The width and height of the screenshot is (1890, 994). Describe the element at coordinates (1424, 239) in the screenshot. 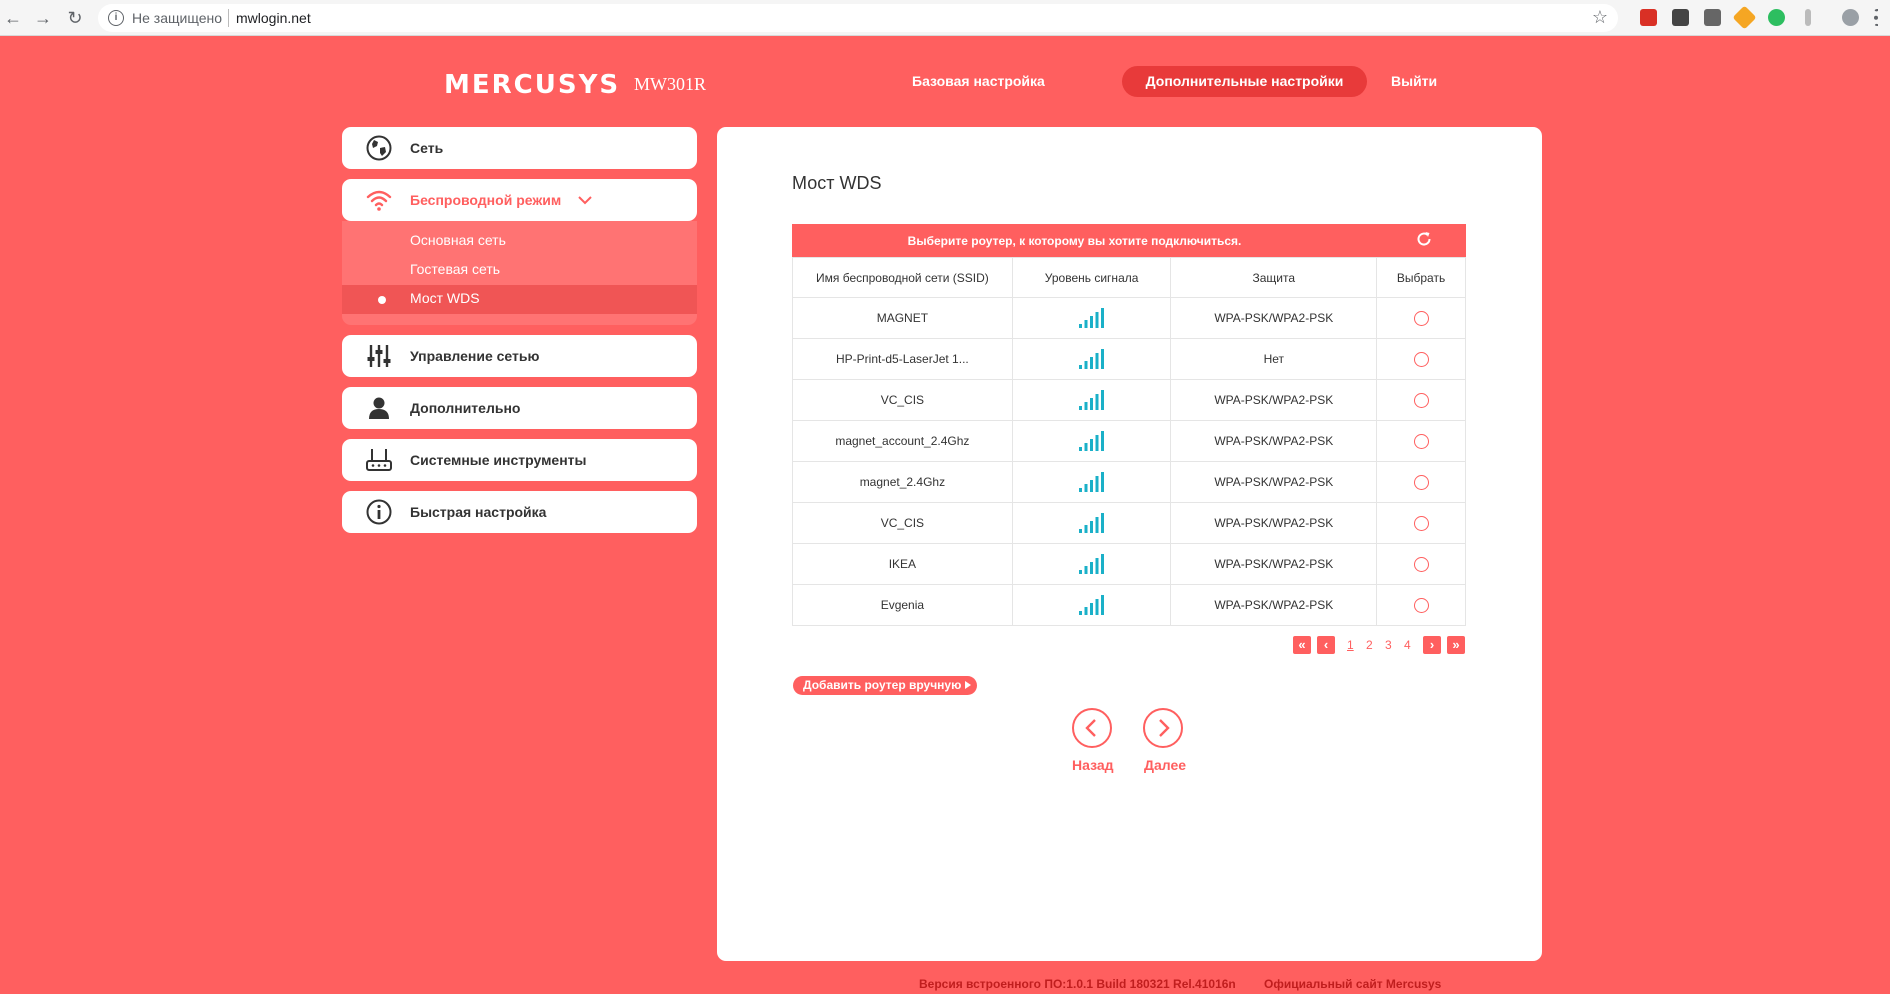

I see `refresh-icon` at that location.